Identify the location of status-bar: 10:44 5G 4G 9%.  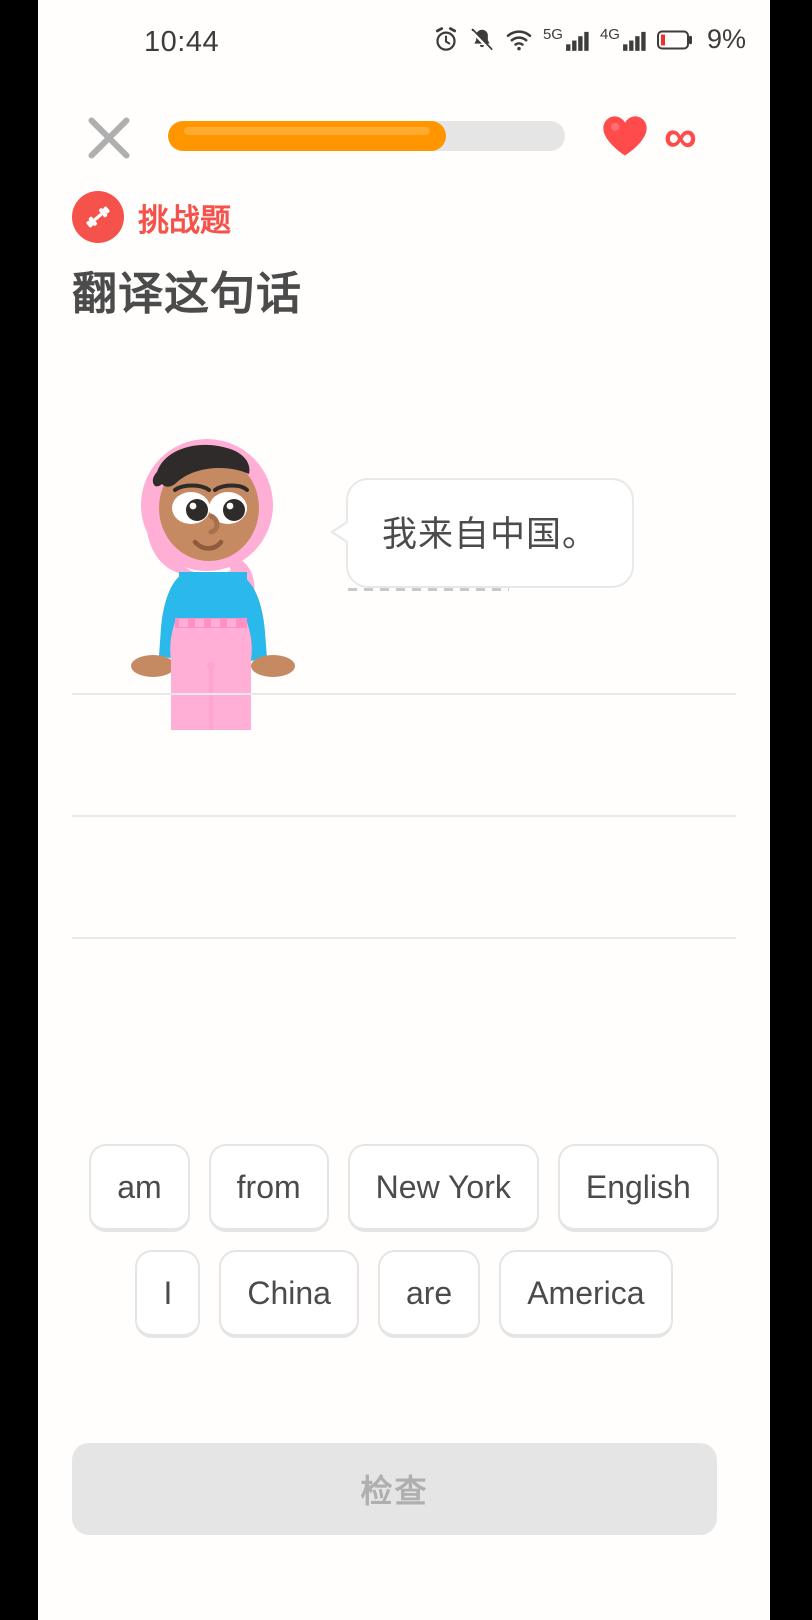
(404, 39).